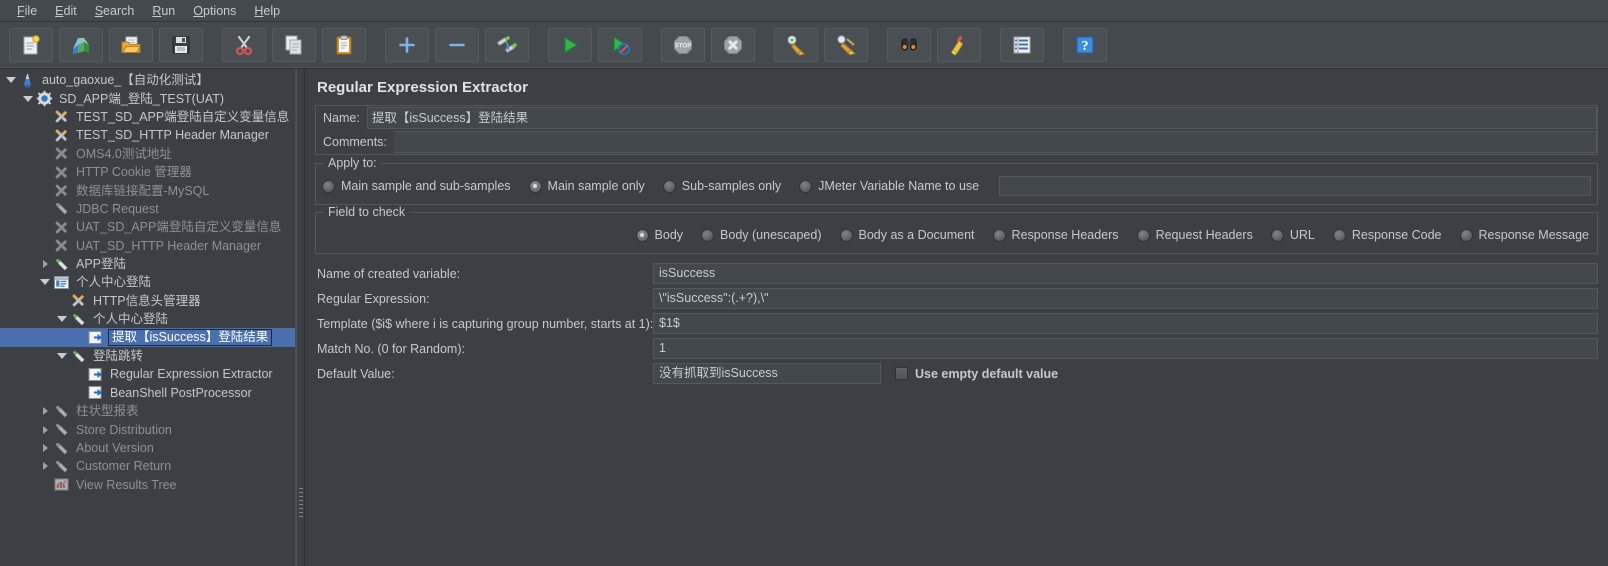 This screenshot has width=1608, height=566. I want to click on tree-node: Customer Return, so click(147, 466).